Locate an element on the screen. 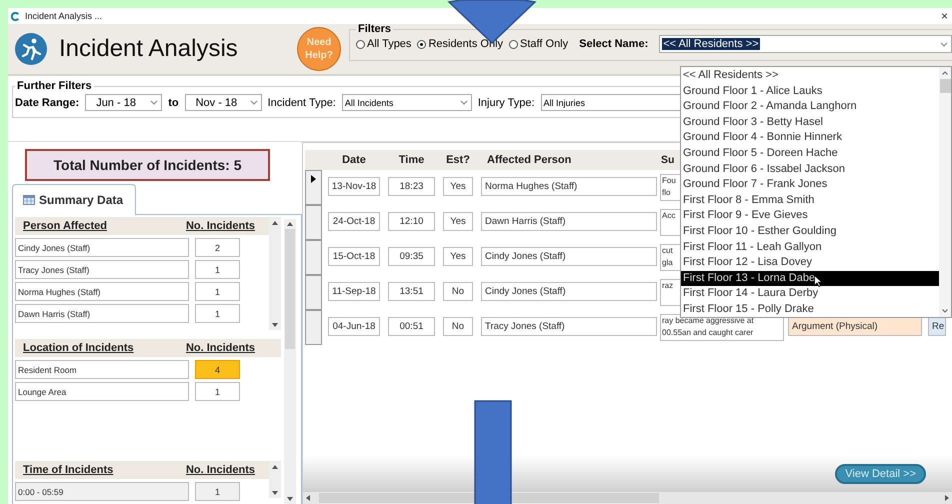 The width and height of the screenshot is (952, 504). date-range-label: Date Range: is located at coordinates (47, 102).